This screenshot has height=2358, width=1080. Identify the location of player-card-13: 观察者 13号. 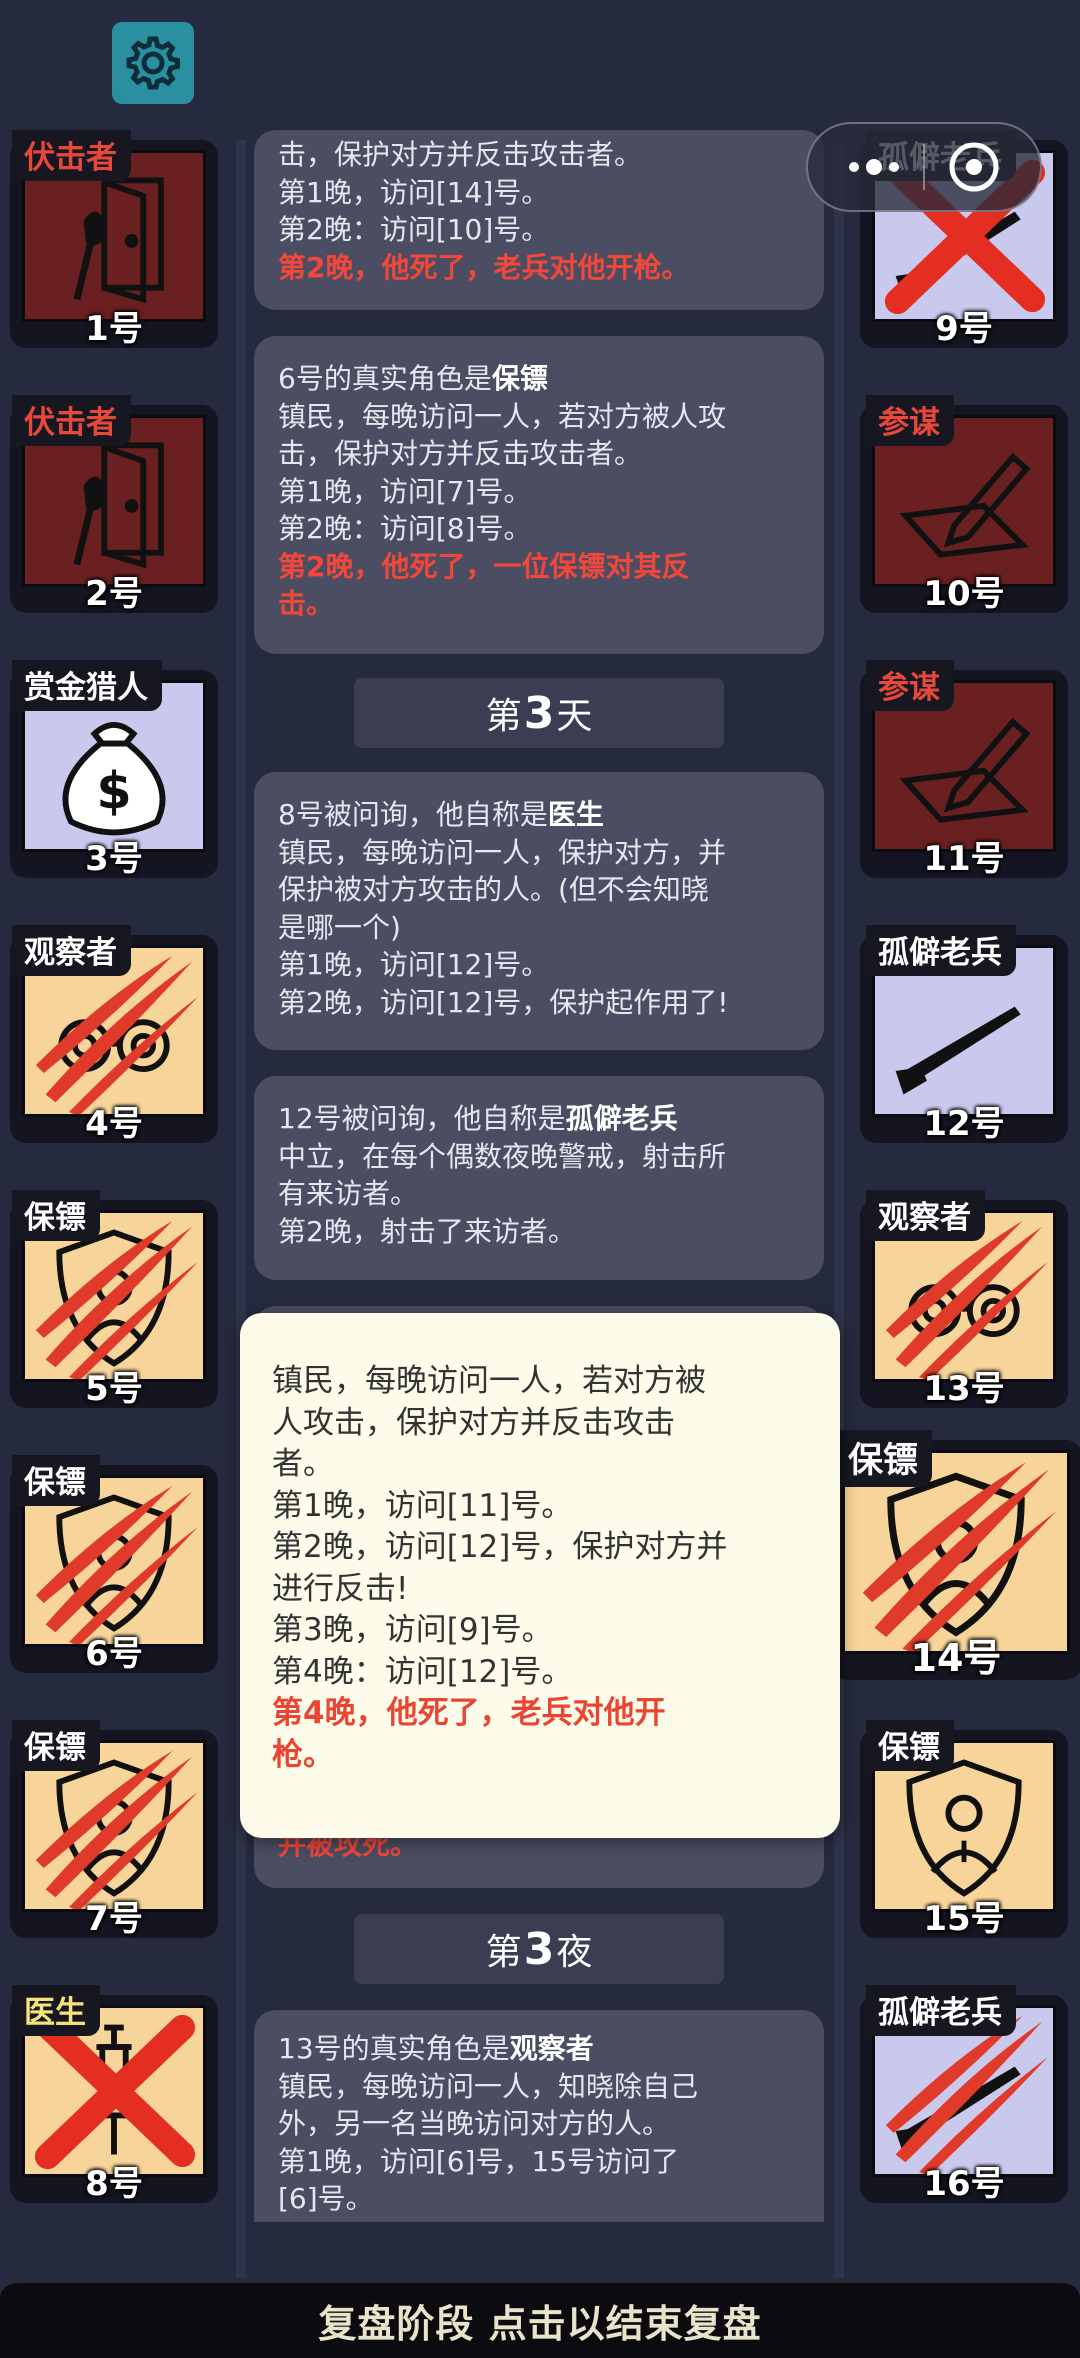
(964, 1299).